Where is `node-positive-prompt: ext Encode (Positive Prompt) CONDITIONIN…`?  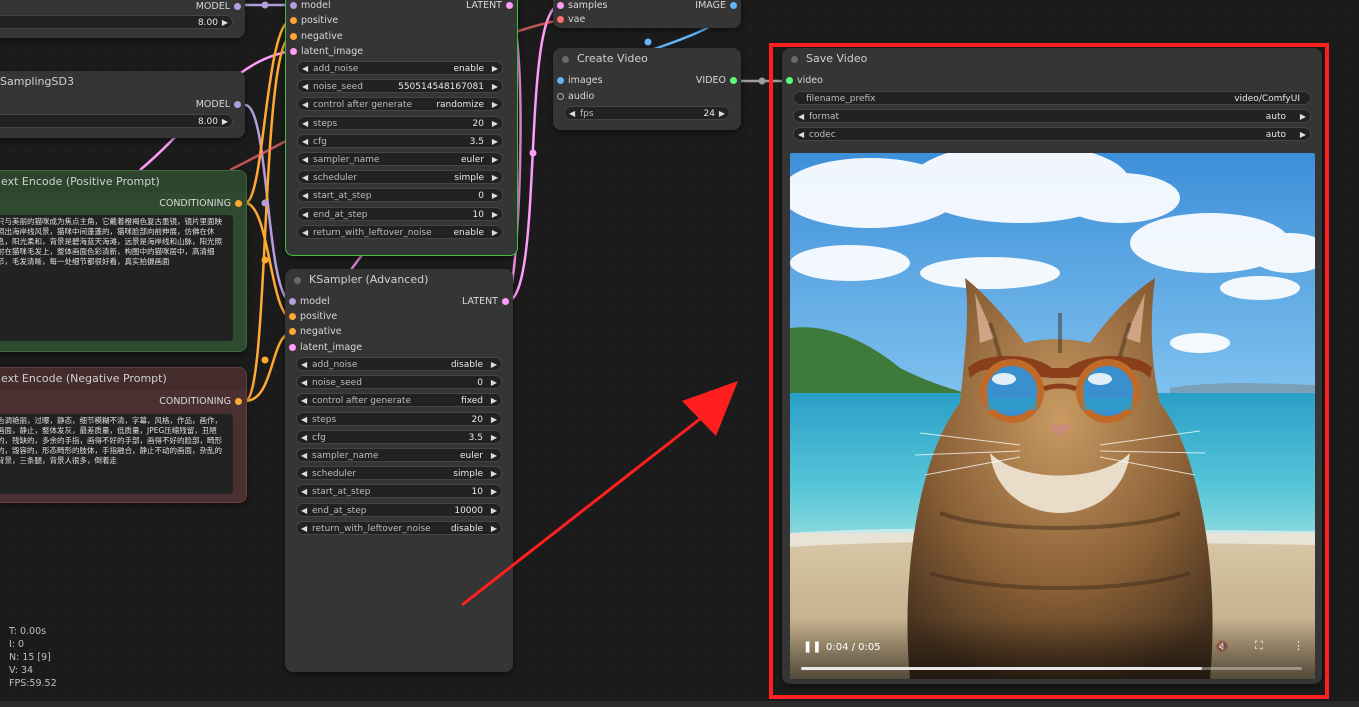 node-positive-prompt: ext Encode (Positive Prompt) CONDITIONIN… is located at coordinates (123, 261).